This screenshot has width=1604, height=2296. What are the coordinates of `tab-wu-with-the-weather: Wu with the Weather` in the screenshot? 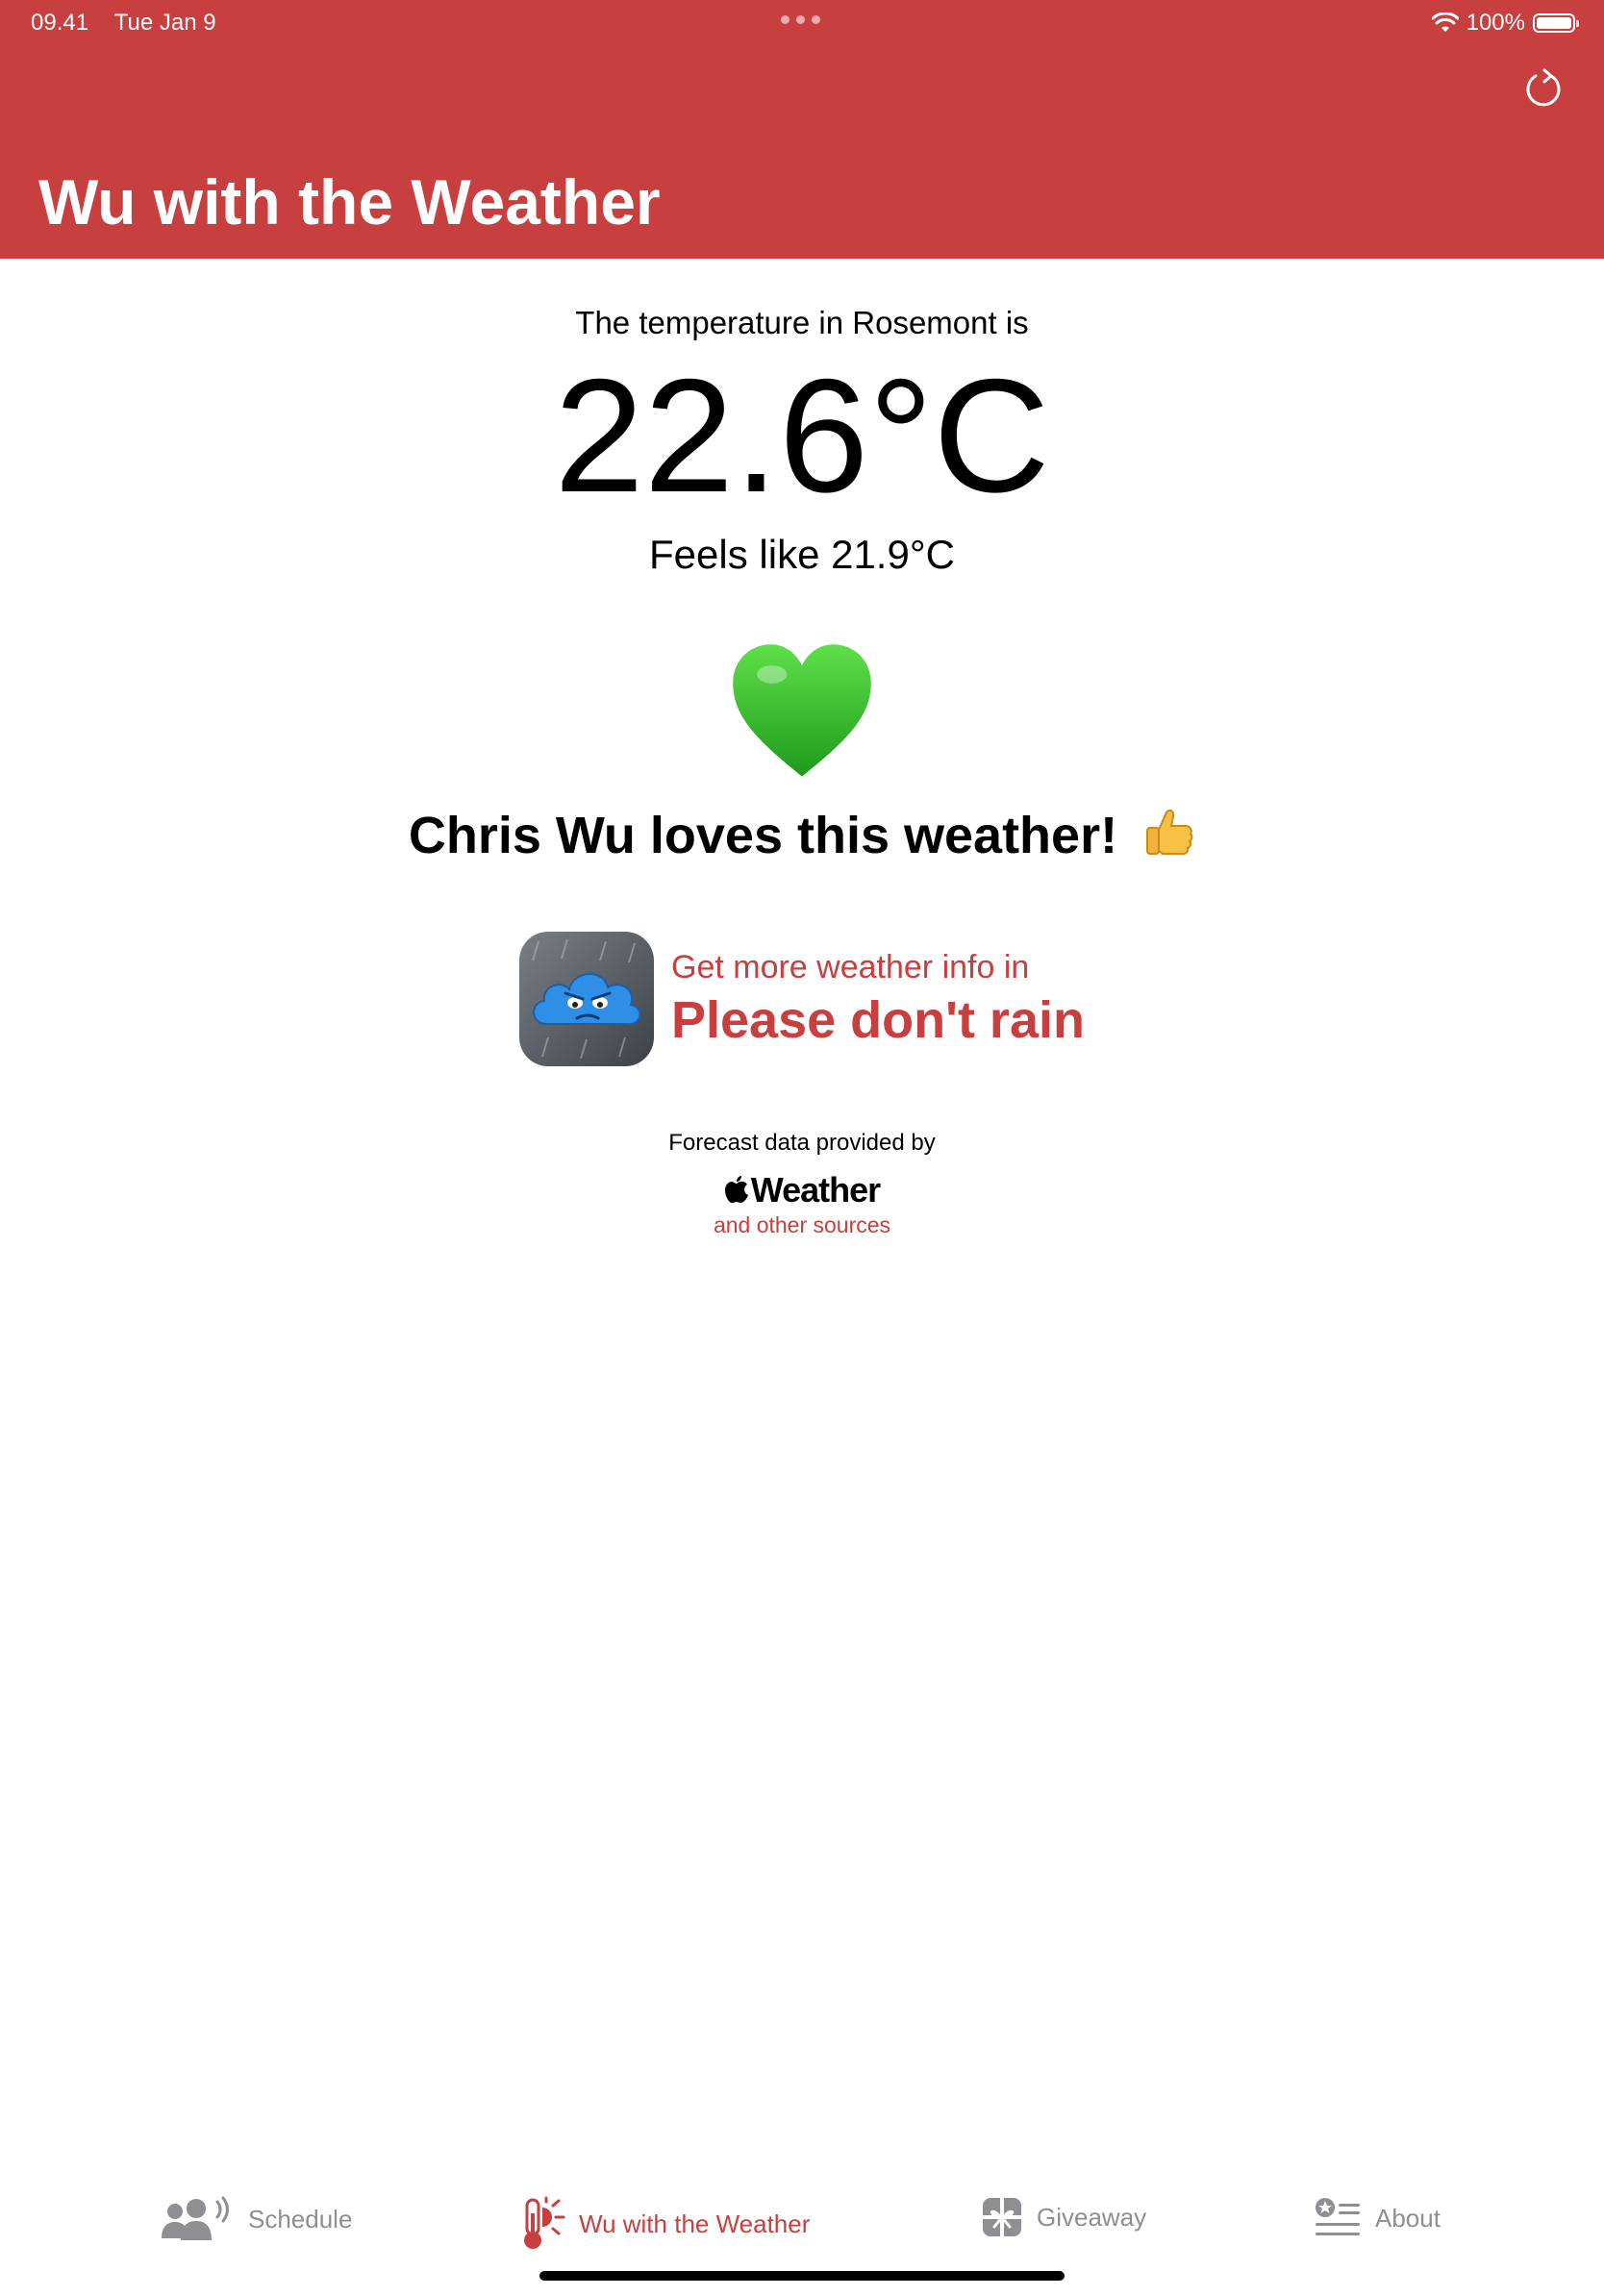 It's located at (662, 2224).